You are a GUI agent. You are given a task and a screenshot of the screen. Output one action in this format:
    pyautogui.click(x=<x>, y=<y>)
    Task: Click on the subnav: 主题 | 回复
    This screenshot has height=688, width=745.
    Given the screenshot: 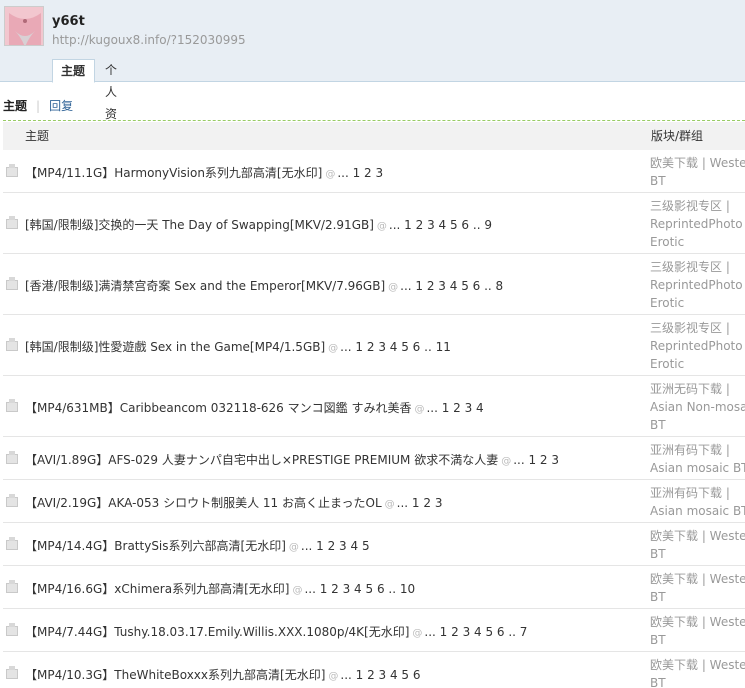 What is the action you would take?
    pyautogui.click(x=38, y=105)
    